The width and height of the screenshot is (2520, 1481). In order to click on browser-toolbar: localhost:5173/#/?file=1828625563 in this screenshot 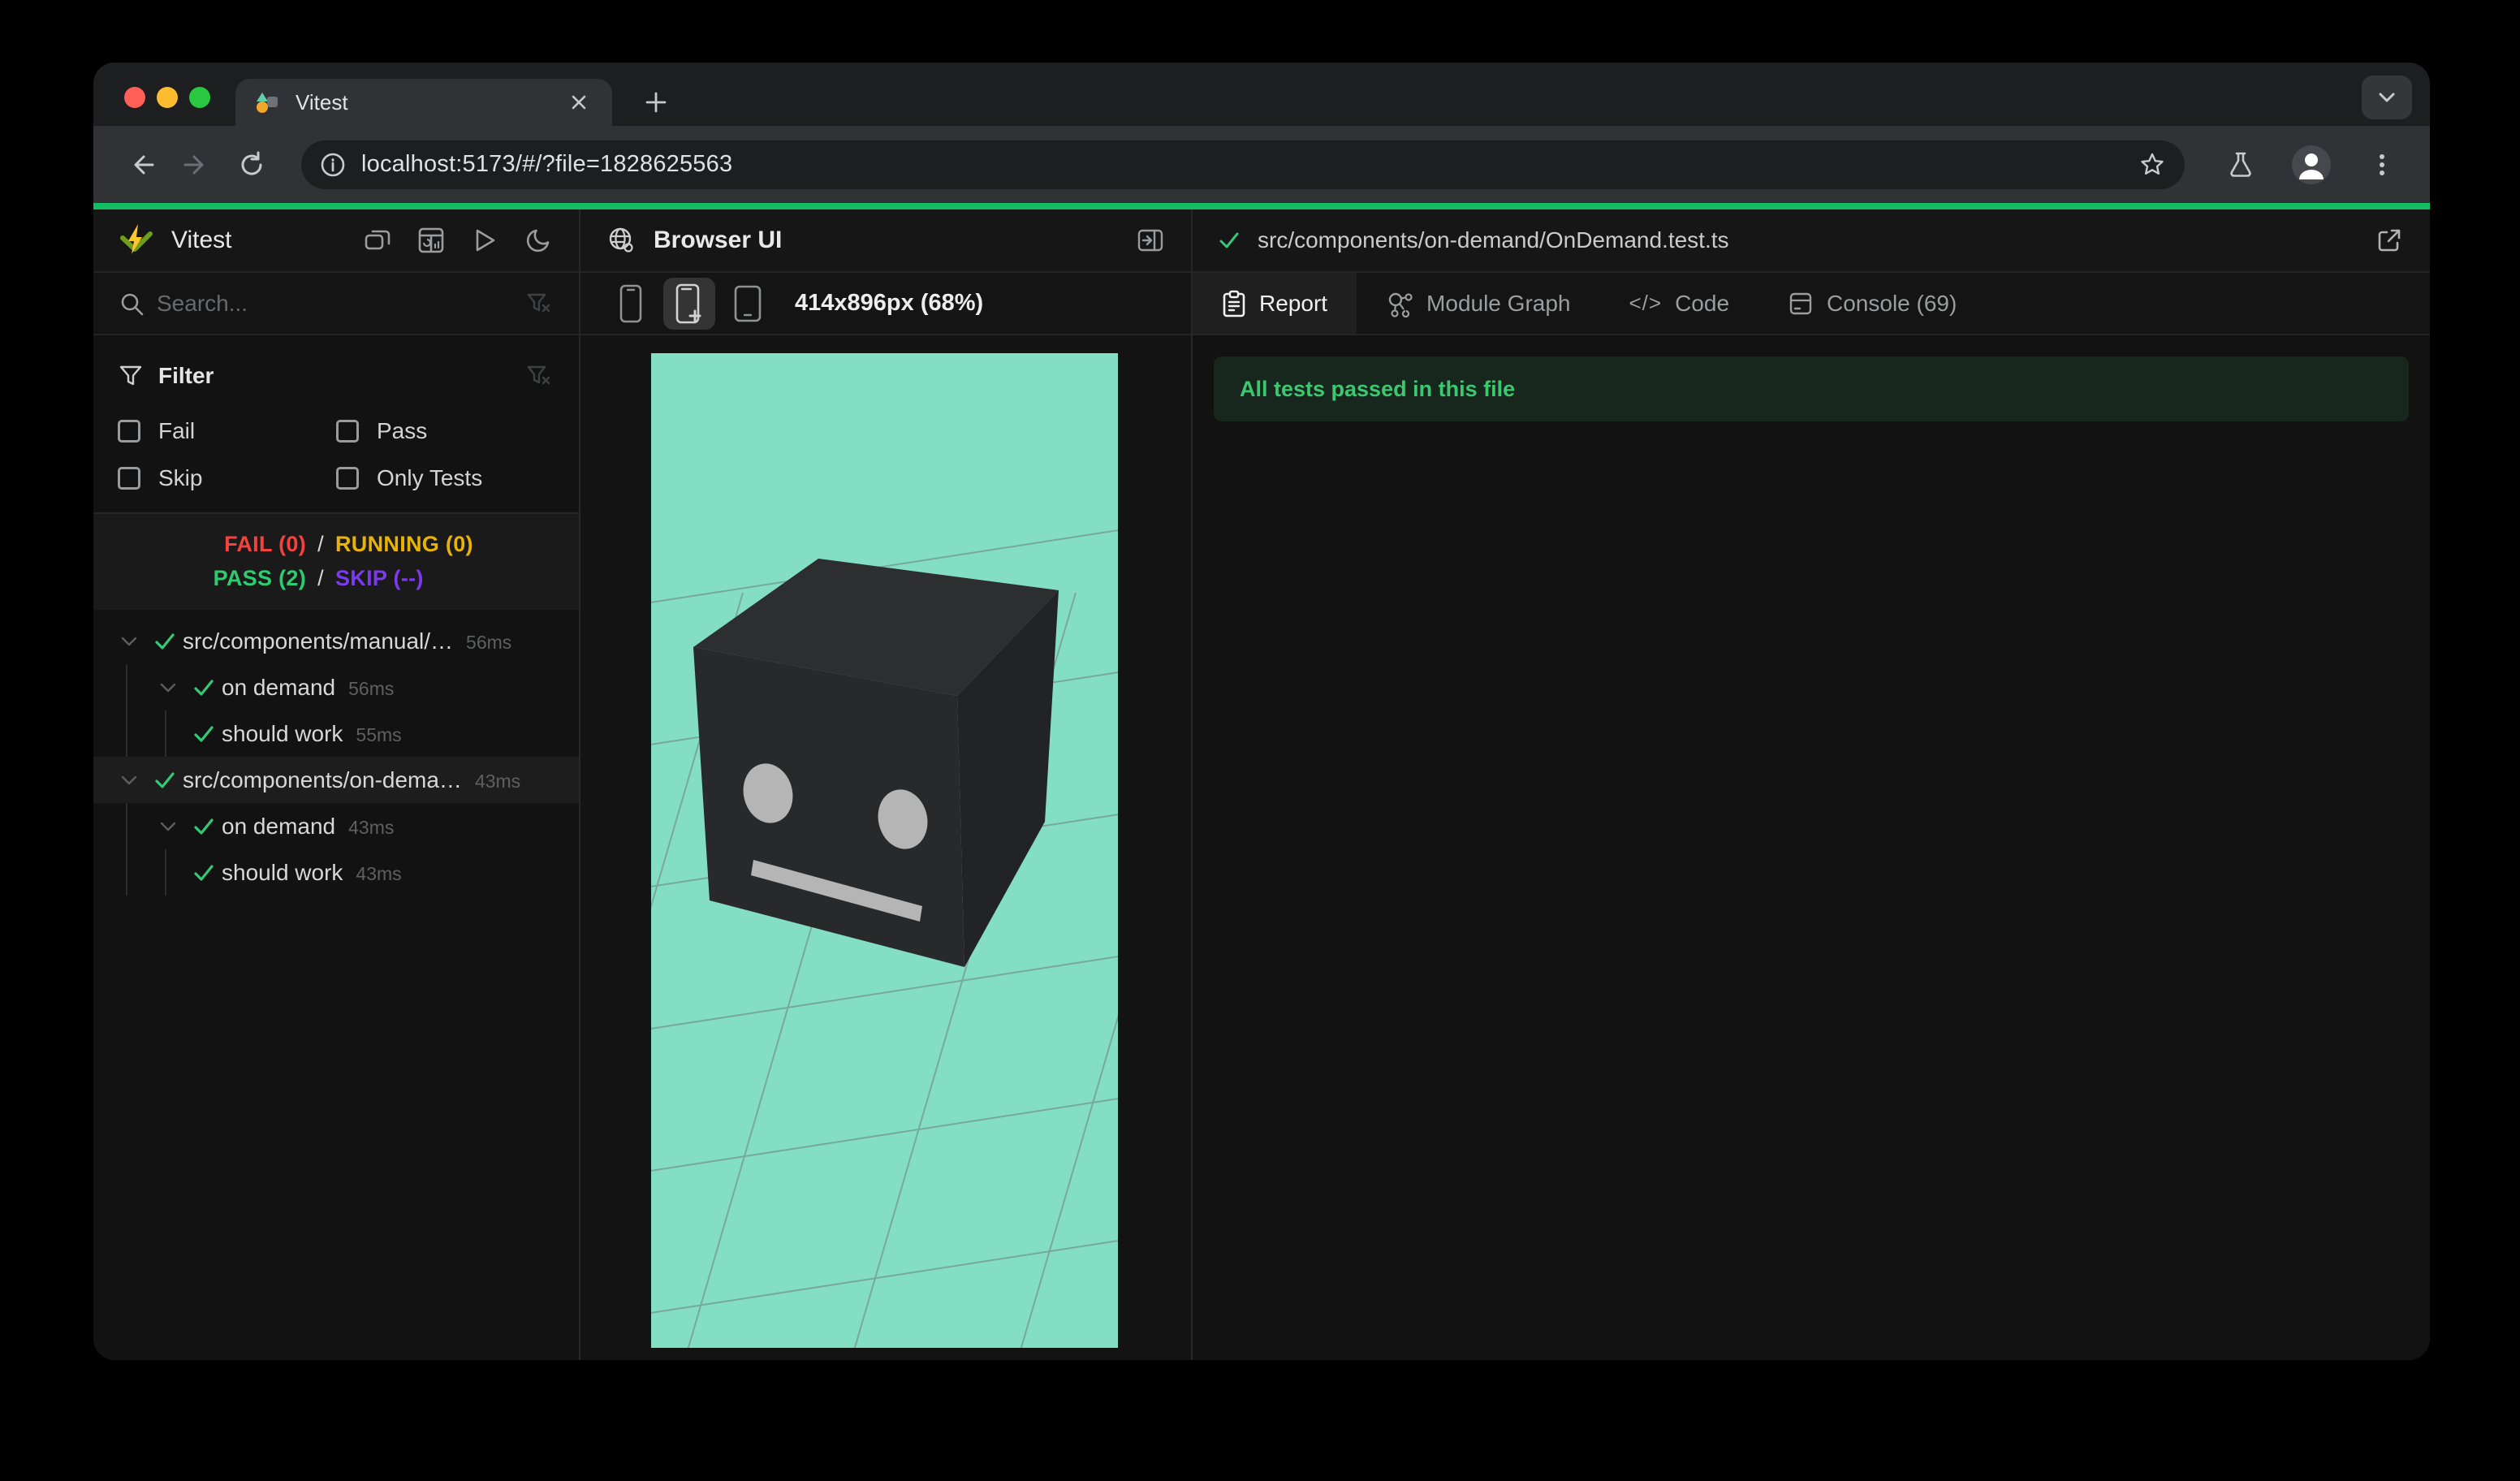, I will do `click(1262, 164)`.